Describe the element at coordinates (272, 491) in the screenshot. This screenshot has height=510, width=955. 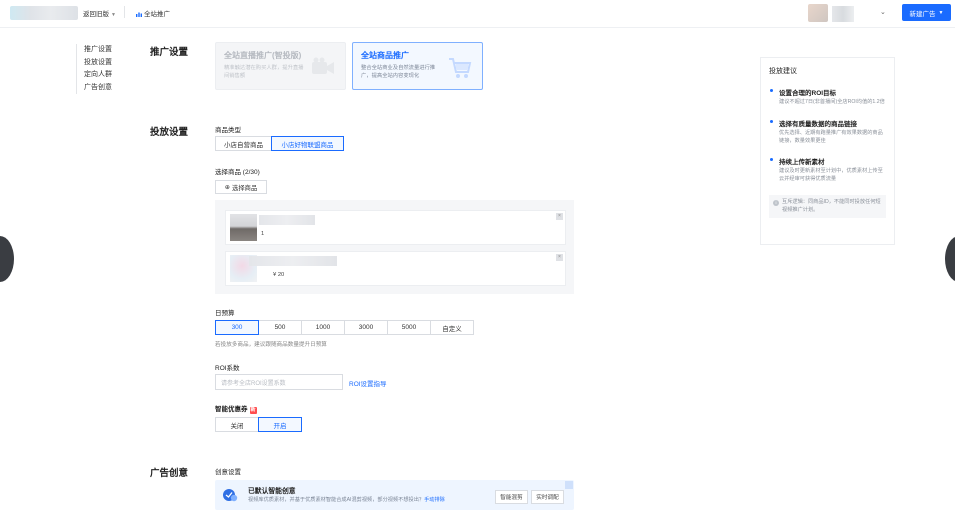
I see `smart-creative-title: 已默认智能创意` at that location.